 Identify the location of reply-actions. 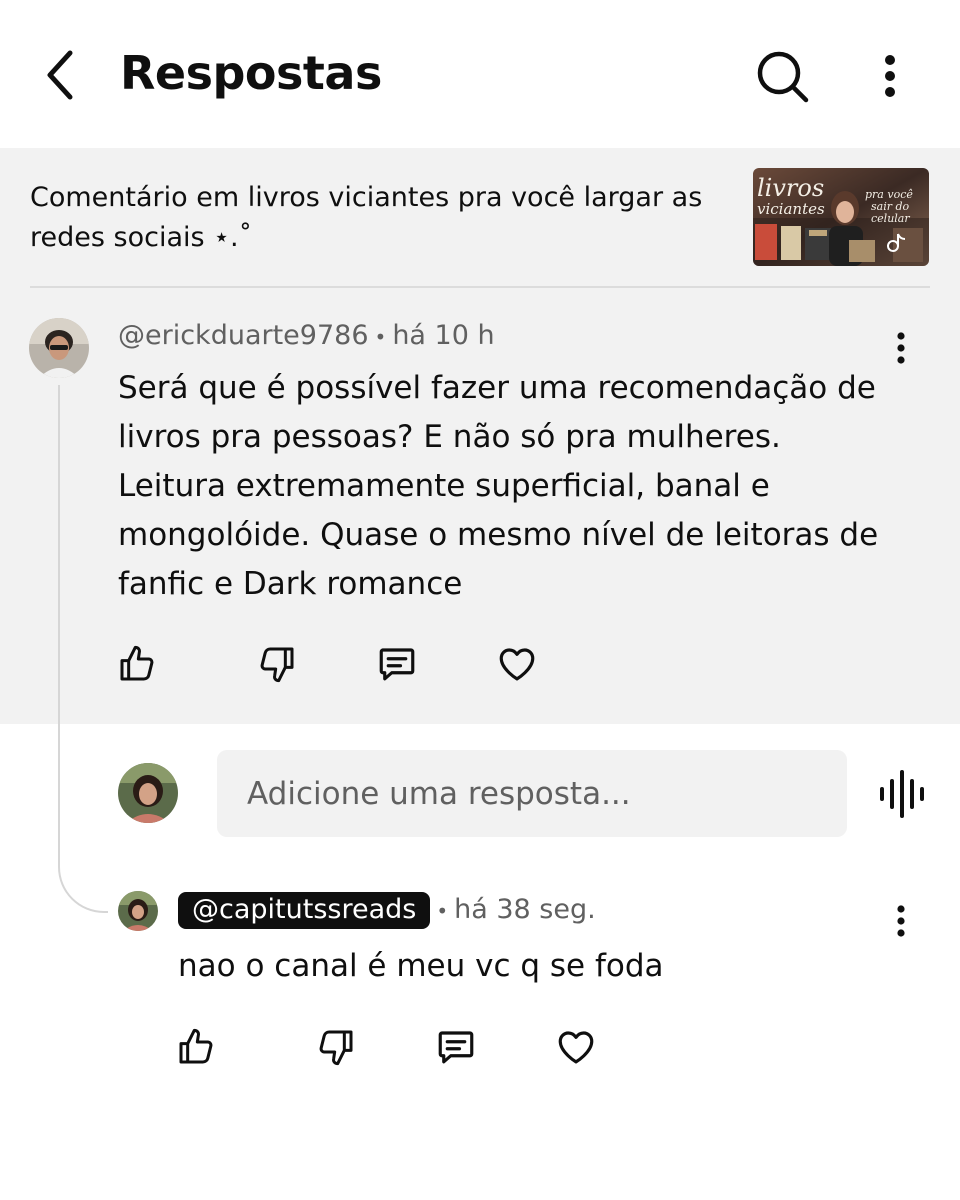
(386, 1047).